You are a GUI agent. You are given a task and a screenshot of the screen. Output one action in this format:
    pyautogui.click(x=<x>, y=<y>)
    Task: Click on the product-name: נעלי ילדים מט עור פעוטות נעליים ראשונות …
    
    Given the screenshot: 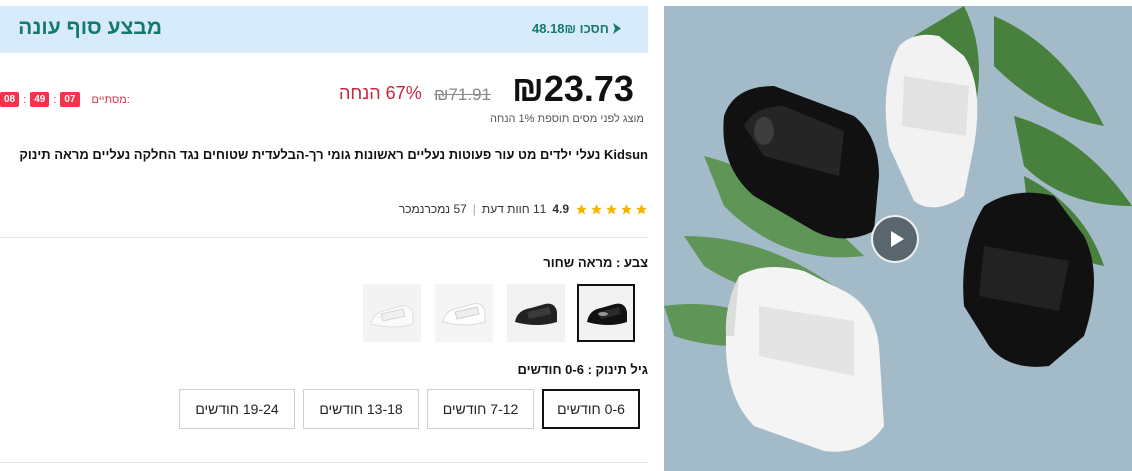 What is the action you would take?
    pyautogui.click(x=310, y=154)
    